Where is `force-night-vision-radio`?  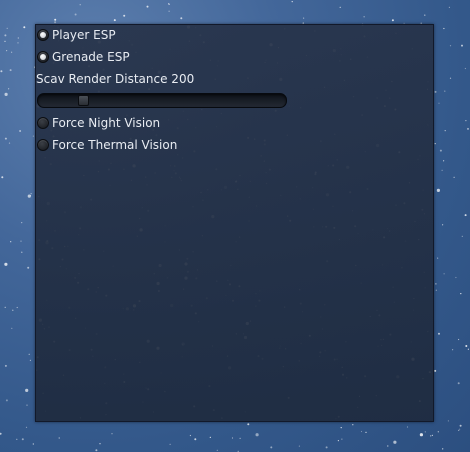
force-night-vision-radio is located at coordinates (43, 123).